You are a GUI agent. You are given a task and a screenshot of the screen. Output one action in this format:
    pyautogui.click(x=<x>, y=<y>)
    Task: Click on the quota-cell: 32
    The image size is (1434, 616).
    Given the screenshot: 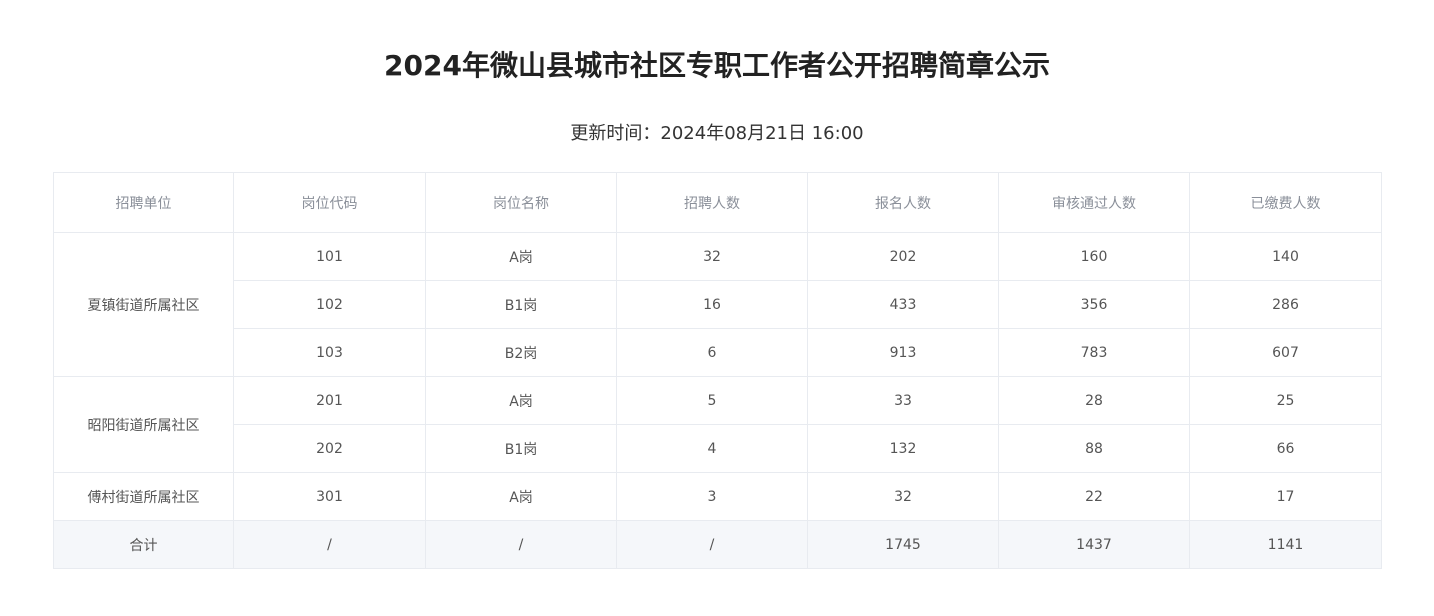 What is the action you would take?
    pyautogui.click(x=712, y=256)
    